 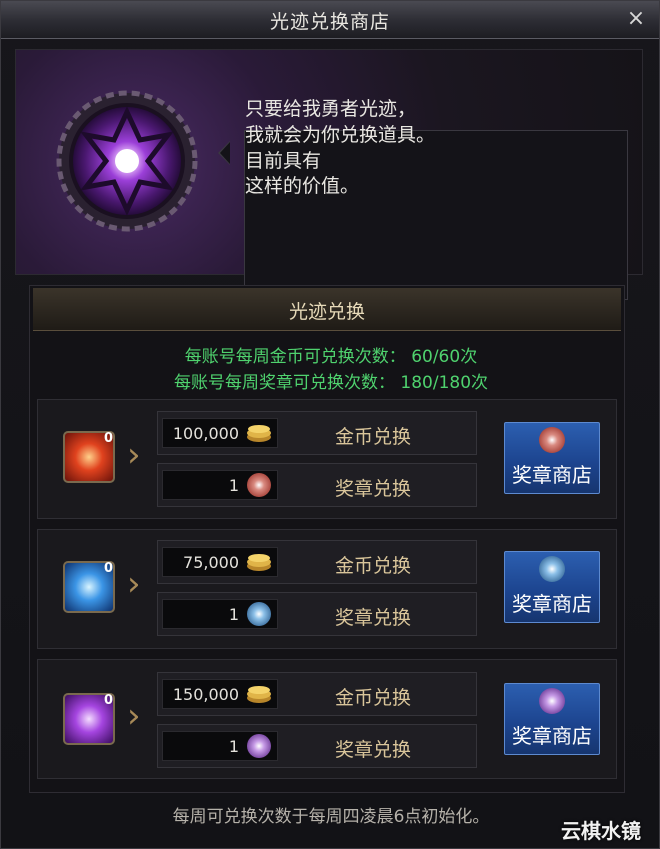 I want to click on gold-exchange-button: 100,000 金币兑换, so click(x=317, y=433).